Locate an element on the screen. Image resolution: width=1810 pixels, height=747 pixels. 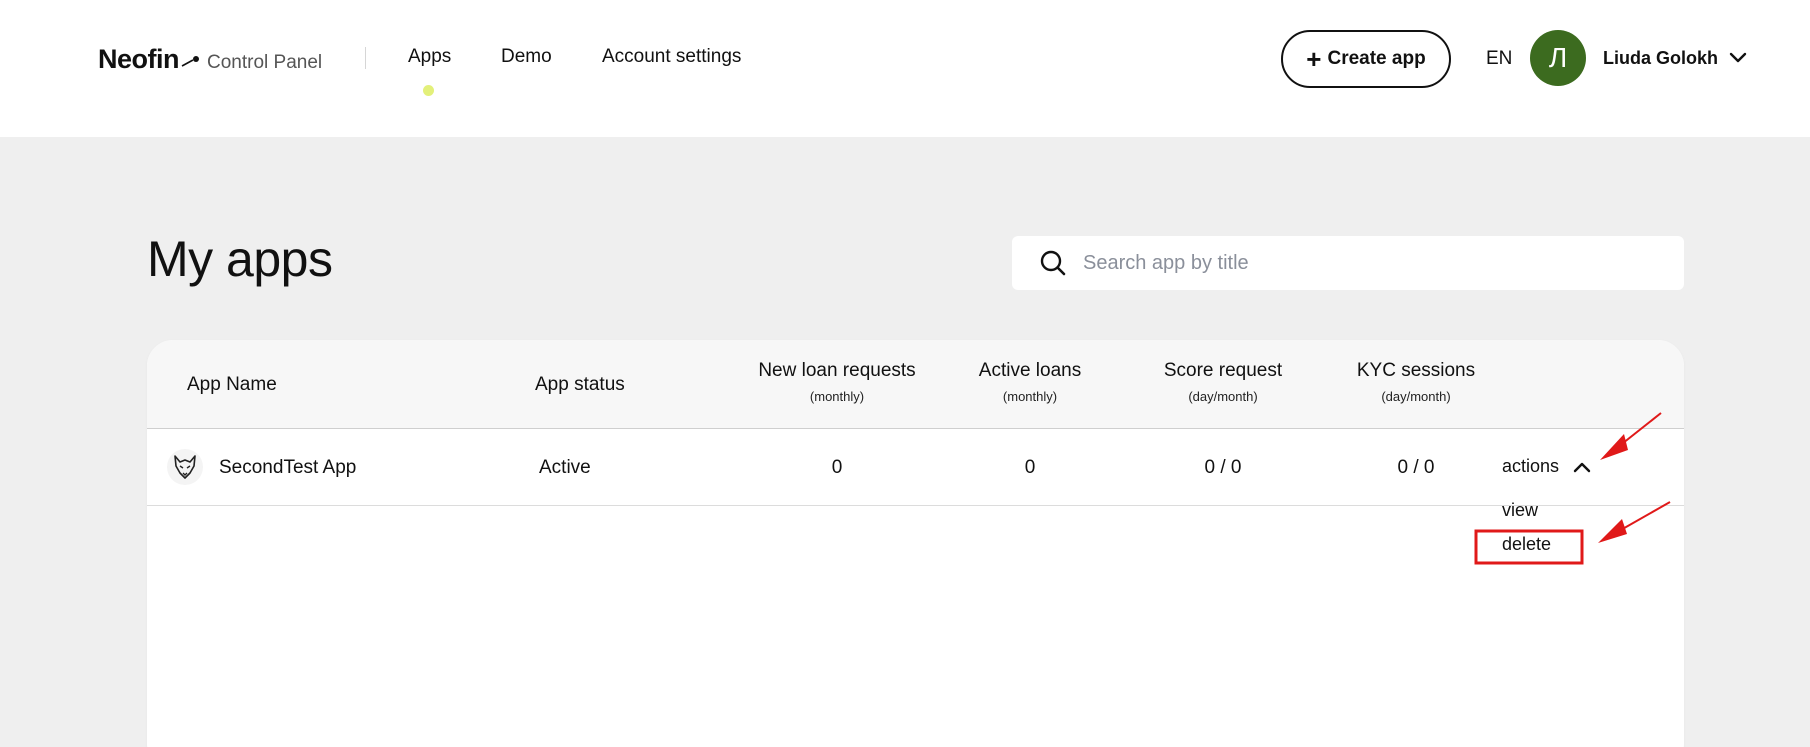
logo-subtitle: Control Panel is located at coordinates (265, 62).